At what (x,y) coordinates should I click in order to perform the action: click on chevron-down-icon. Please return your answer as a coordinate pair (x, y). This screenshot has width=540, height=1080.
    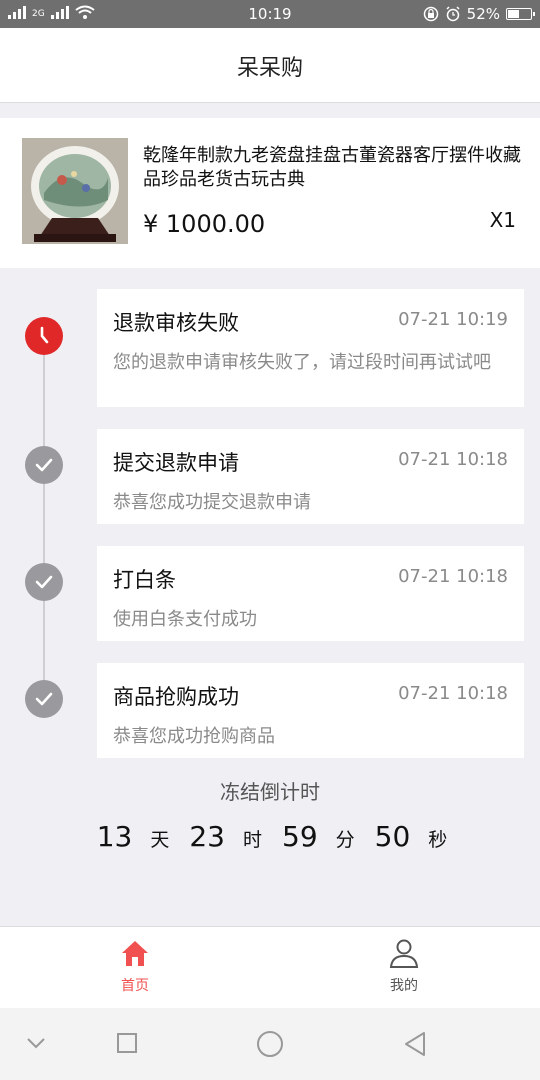
    Looking at the image, I should click on (36, 1043).